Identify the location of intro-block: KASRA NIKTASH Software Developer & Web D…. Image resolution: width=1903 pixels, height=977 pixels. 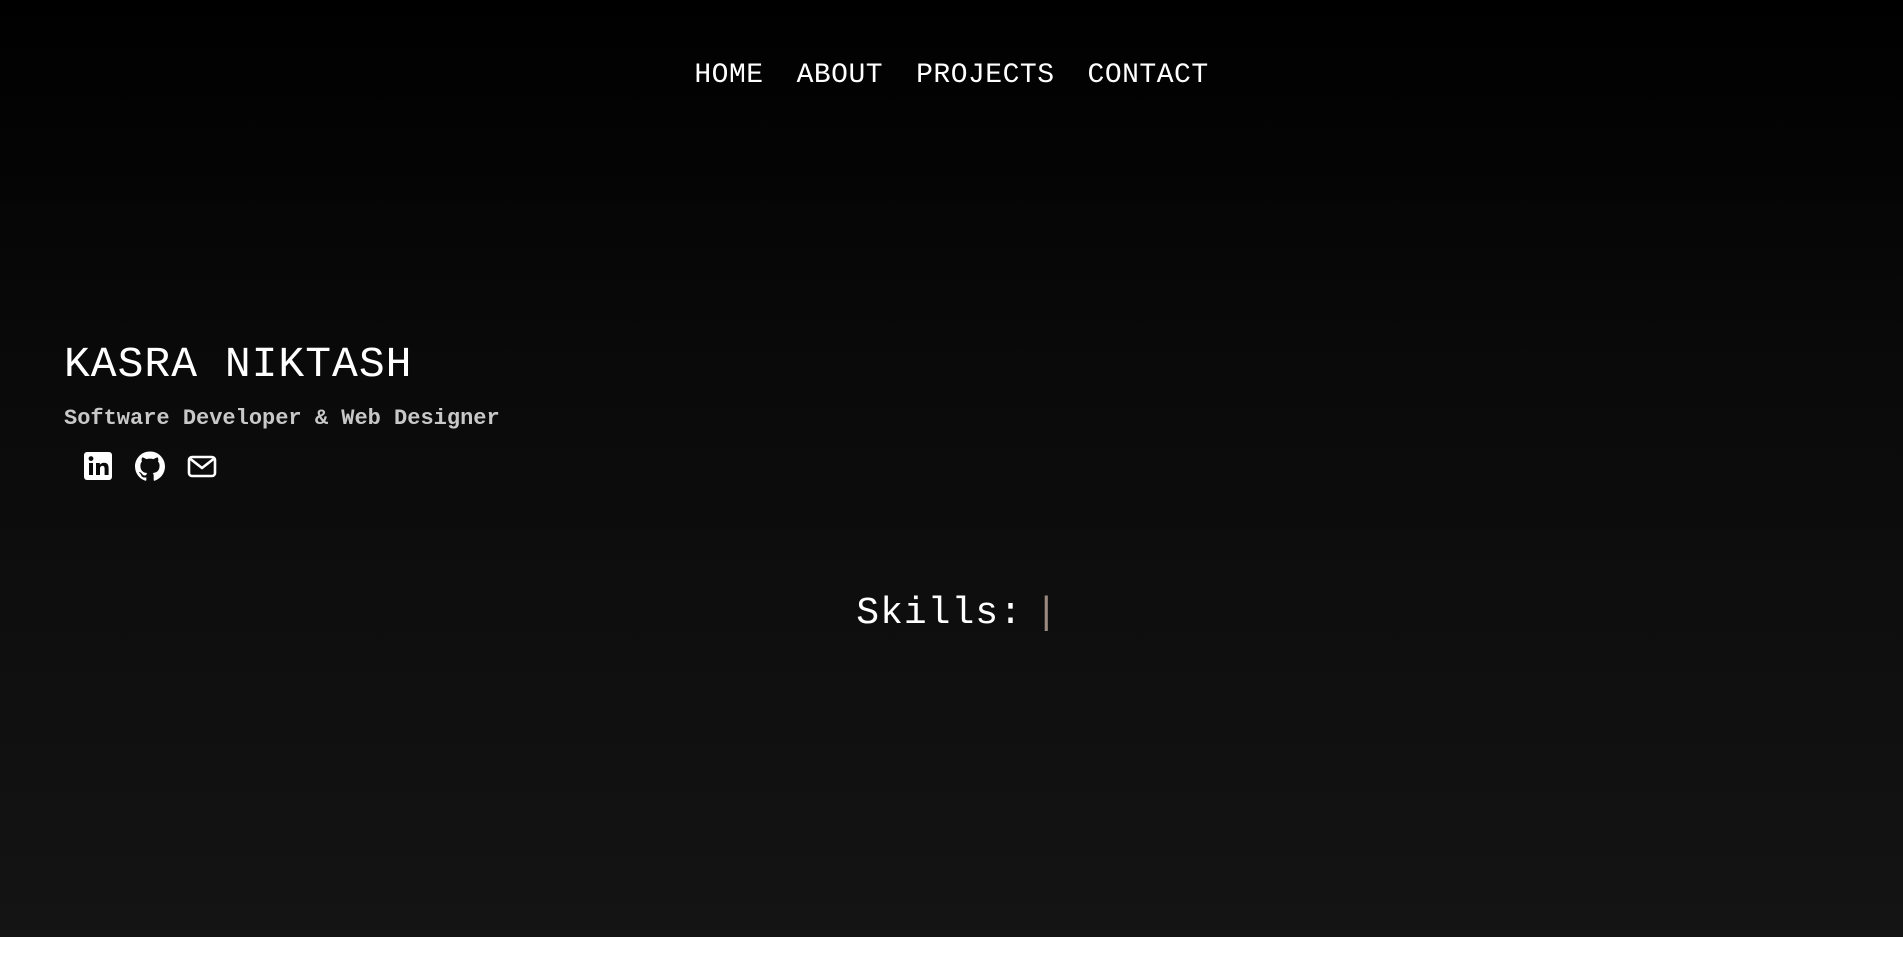
(282, 410).